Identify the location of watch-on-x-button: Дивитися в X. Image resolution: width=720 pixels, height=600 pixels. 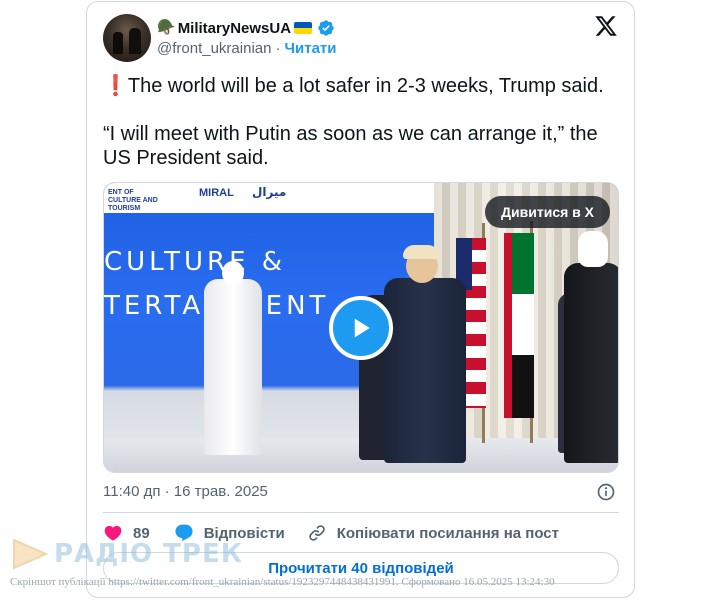
(547, 212).